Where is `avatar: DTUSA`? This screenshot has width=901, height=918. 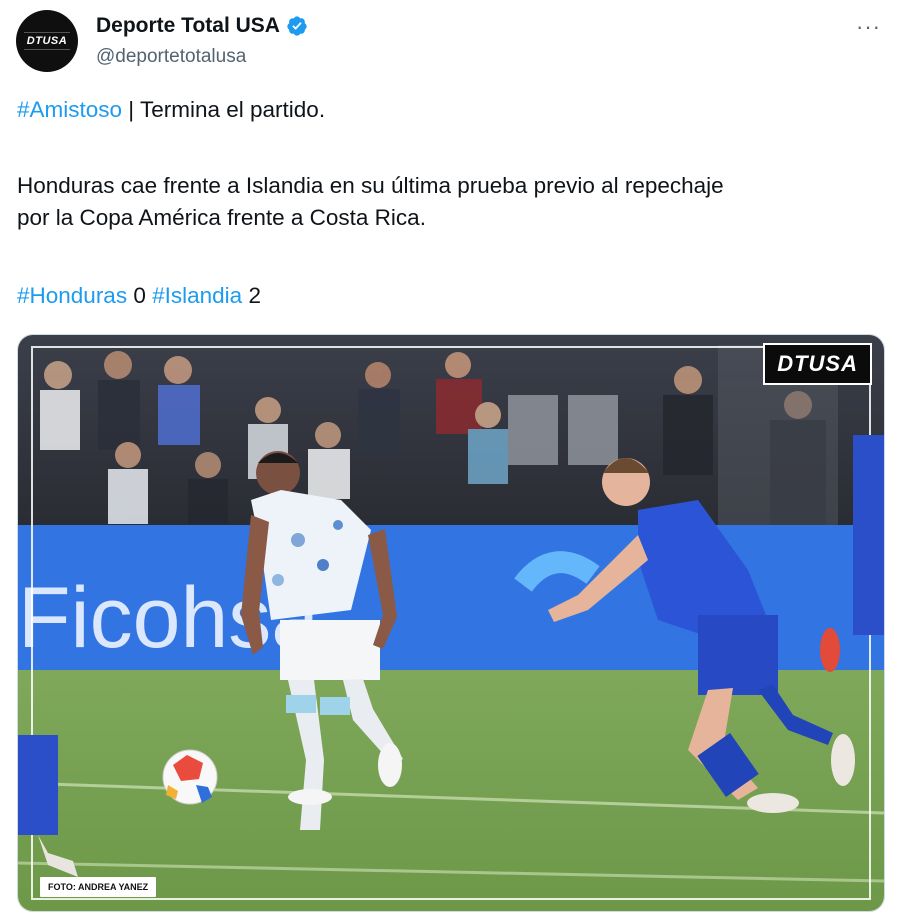 avatar: DTUSA is located at coordinates (47, 41).